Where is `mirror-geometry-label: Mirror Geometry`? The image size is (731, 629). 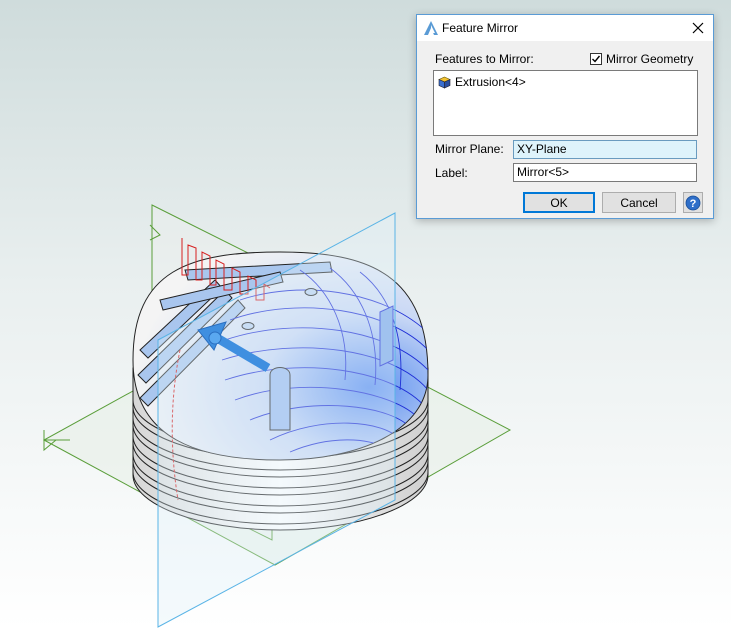 mirror-geometry-label: Mirror Geometry is located at coordinates (649, 59).